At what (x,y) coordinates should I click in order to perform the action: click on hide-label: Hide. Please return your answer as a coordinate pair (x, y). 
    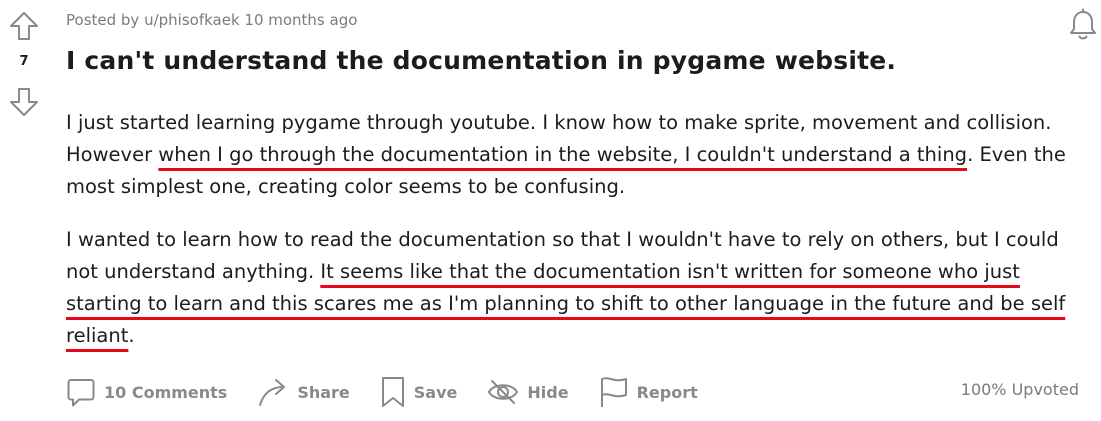
    Looking at the image, I should click on (548, 392).